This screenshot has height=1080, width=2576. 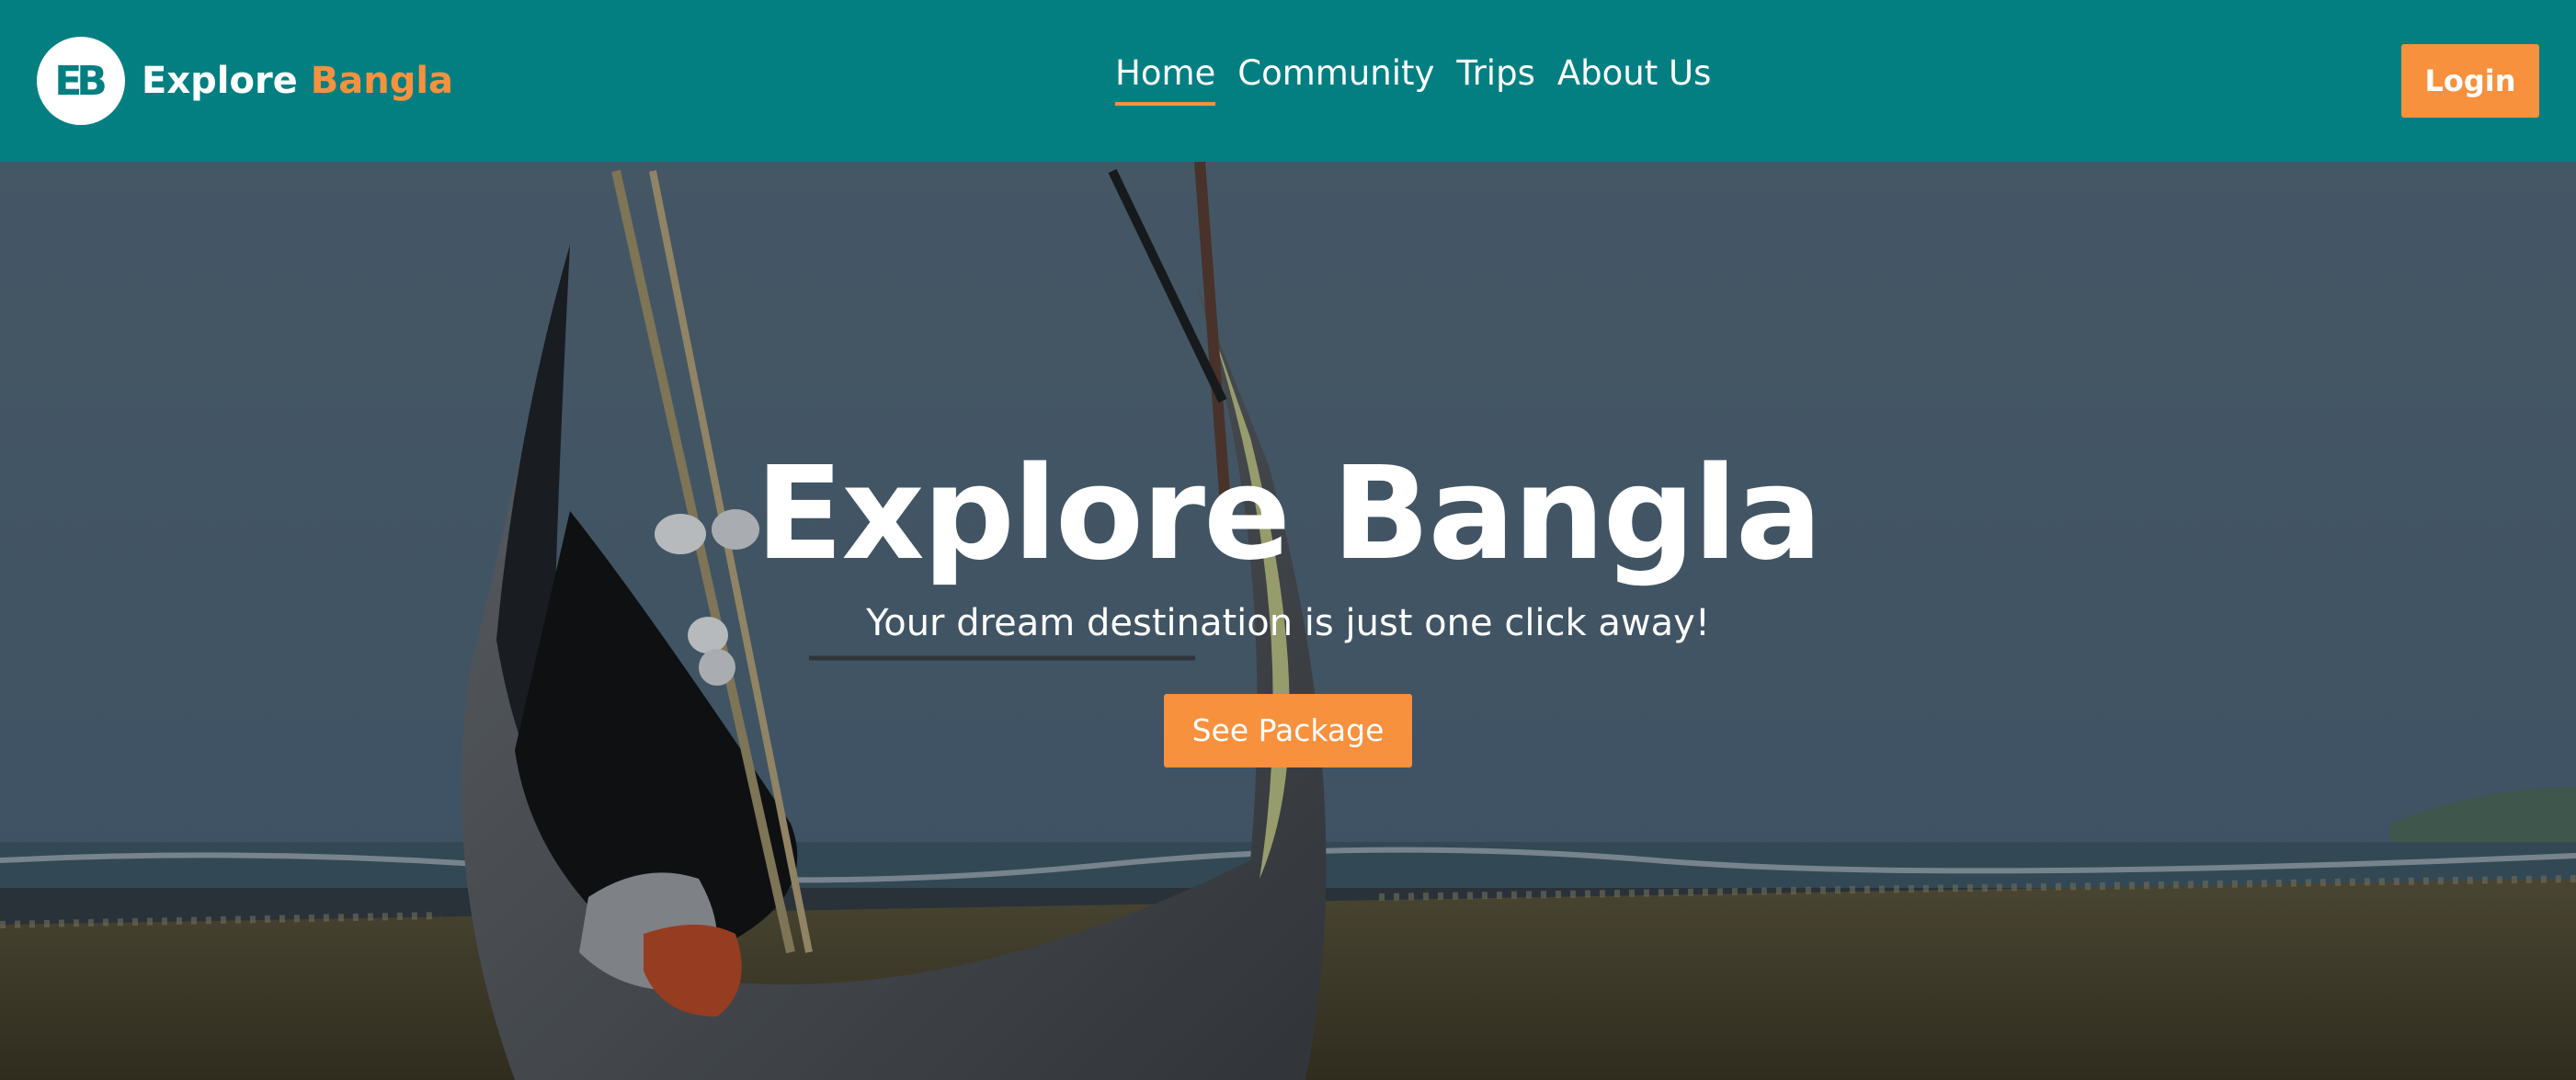 I want to click on nav-link-home: Home, so click(x=1165, y=79).